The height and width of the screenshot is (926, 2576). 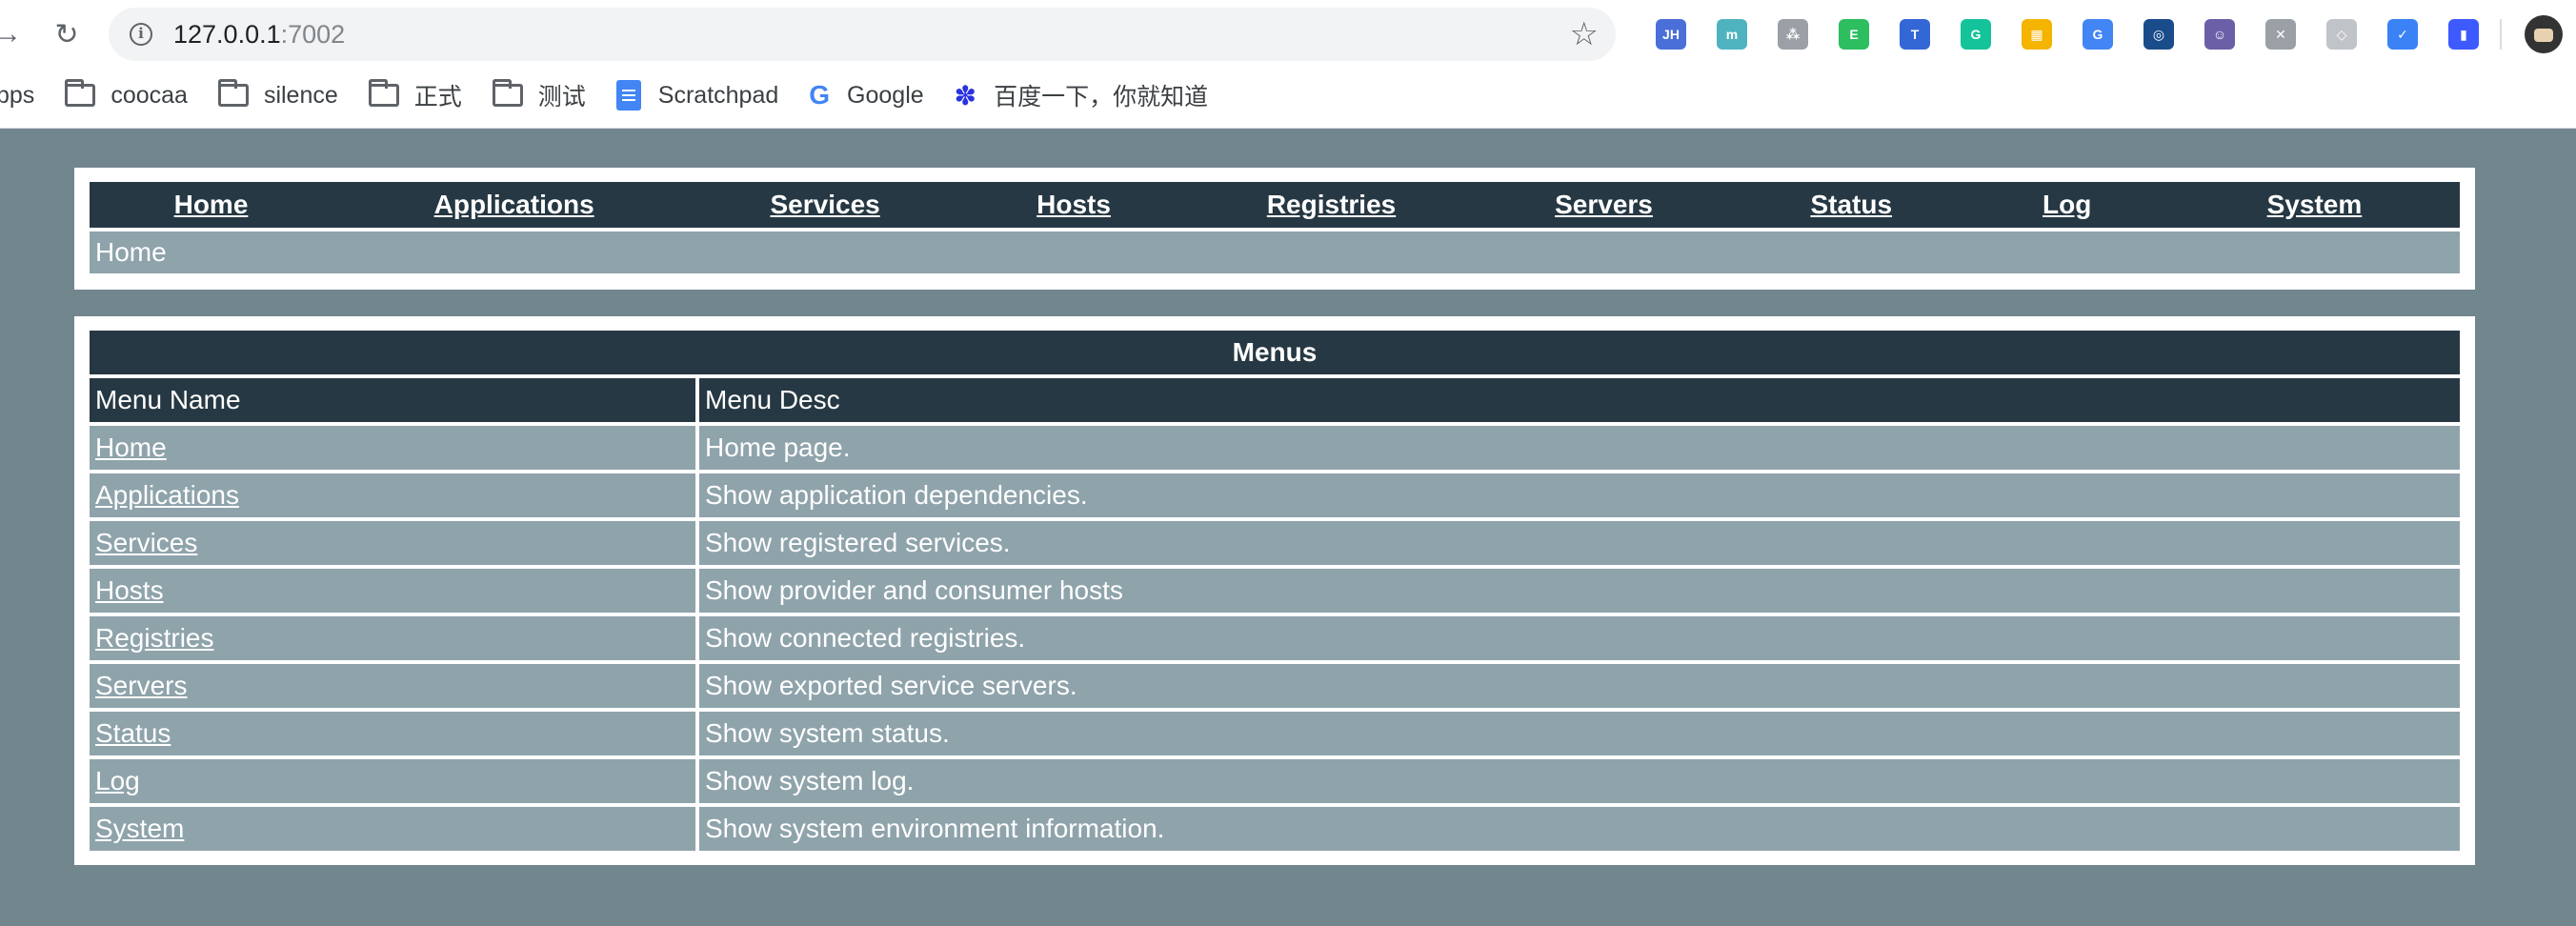 I want to click on extensions-bar: JH m ⁂ E T G ▦ G ◎ ☺ ✕ ◇ ✓ ▮, so click(x=2067, y=34).